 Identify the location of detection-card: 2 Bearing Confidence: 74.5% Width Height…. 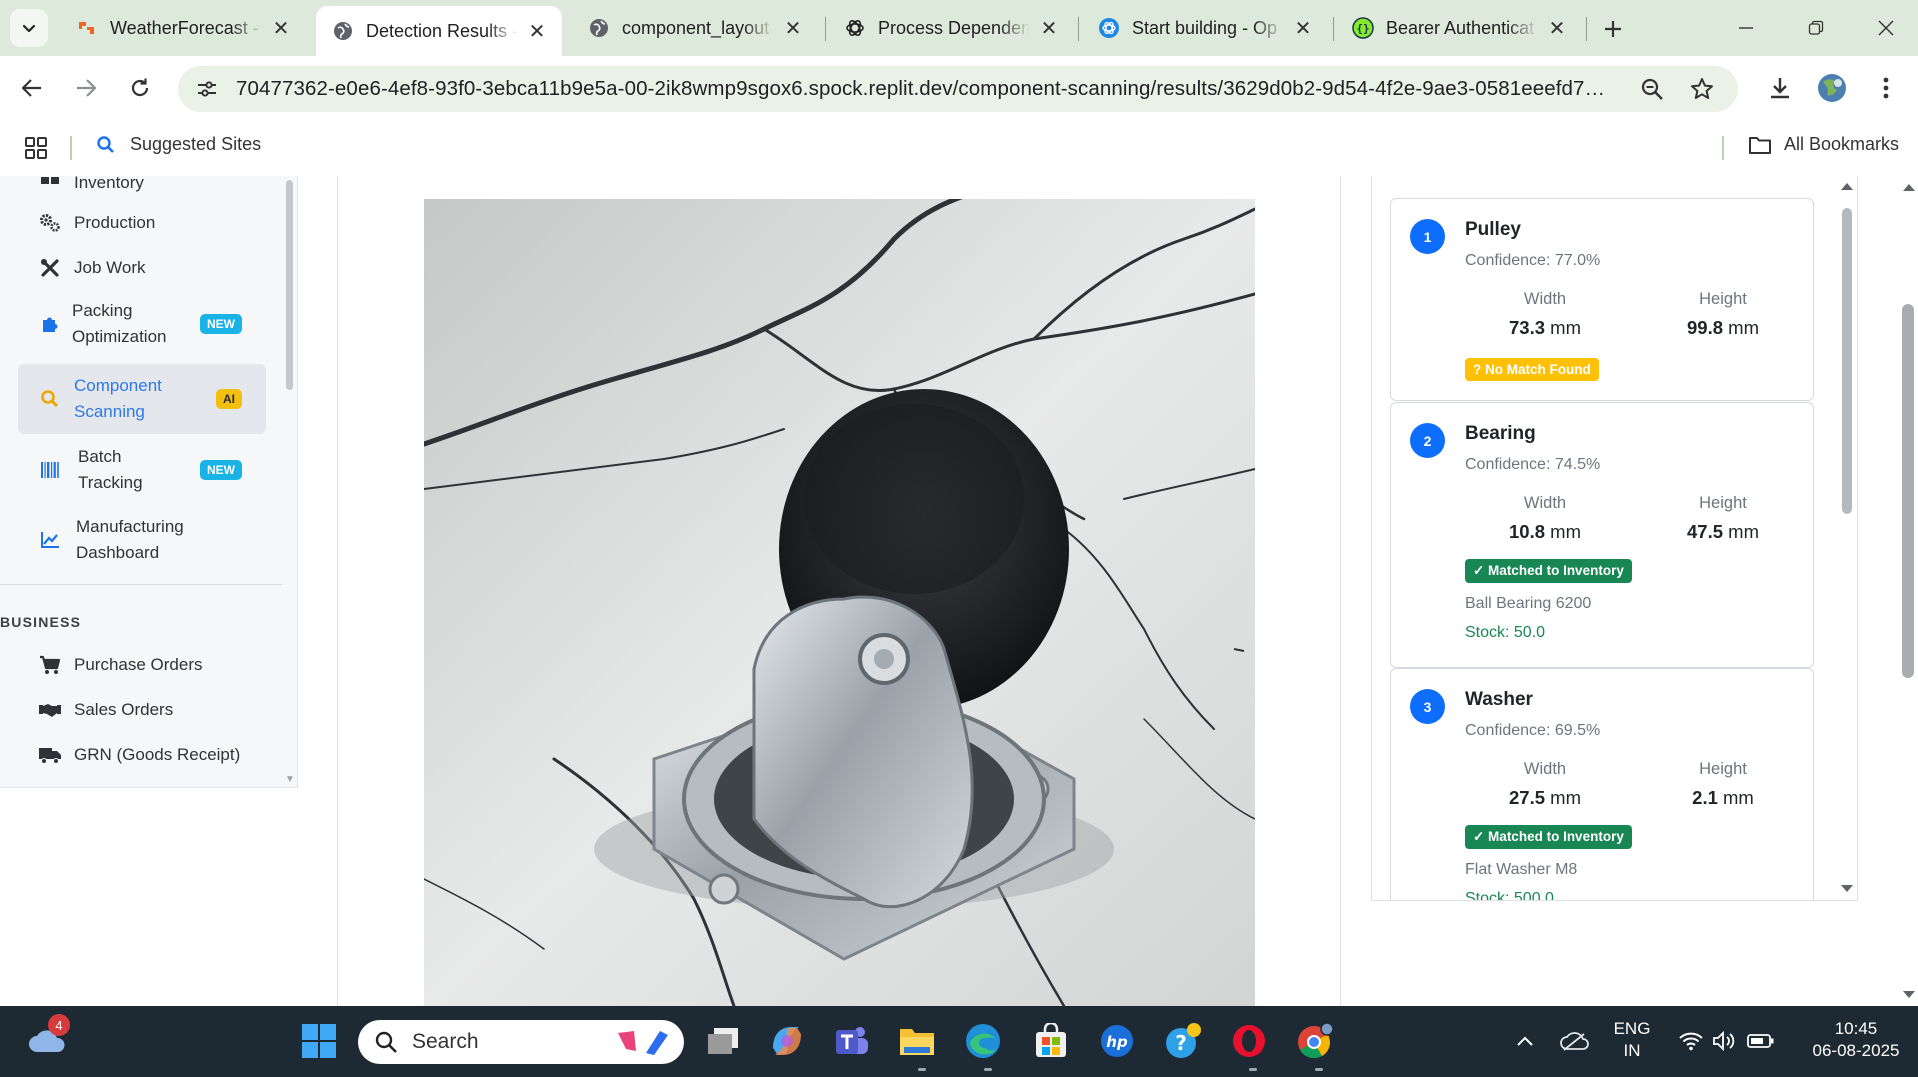
(1602, 535).